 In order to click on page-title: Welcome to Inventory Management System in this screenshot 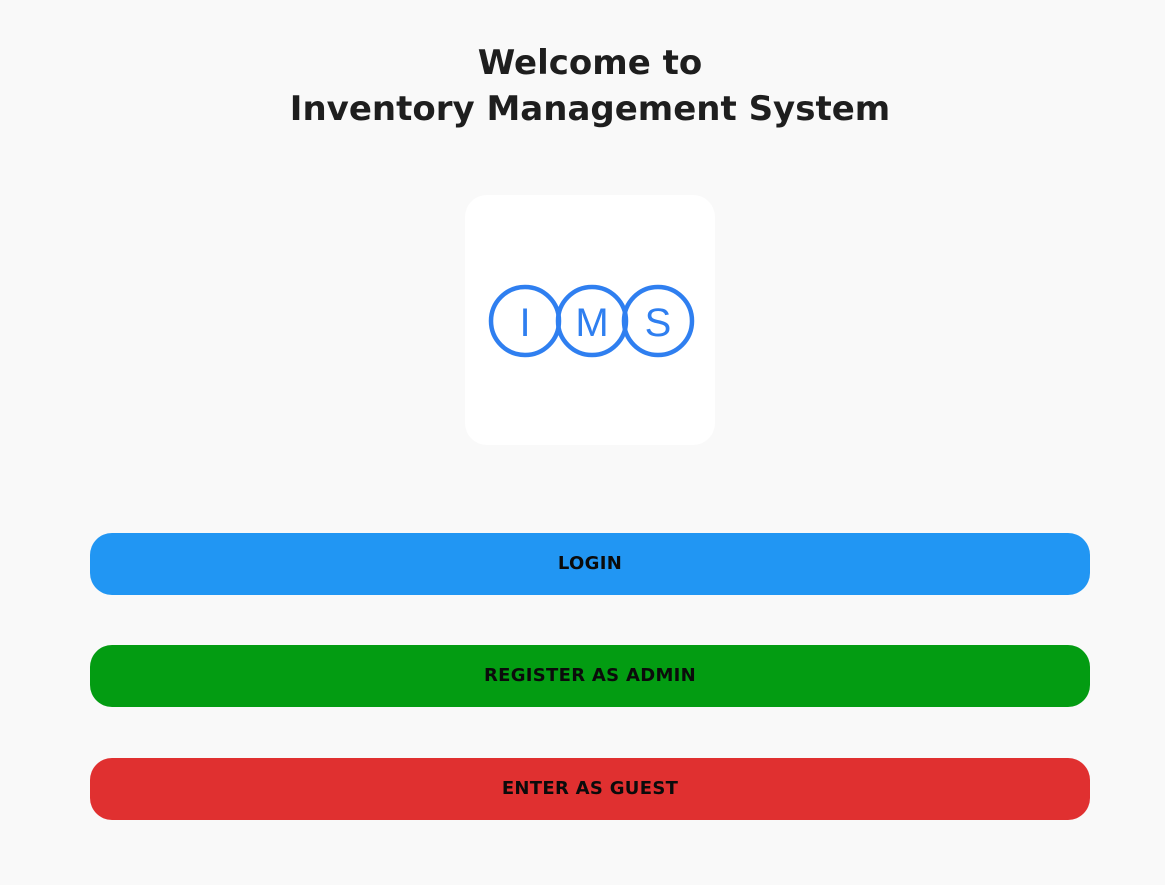, I will do `click(582, 86)`.